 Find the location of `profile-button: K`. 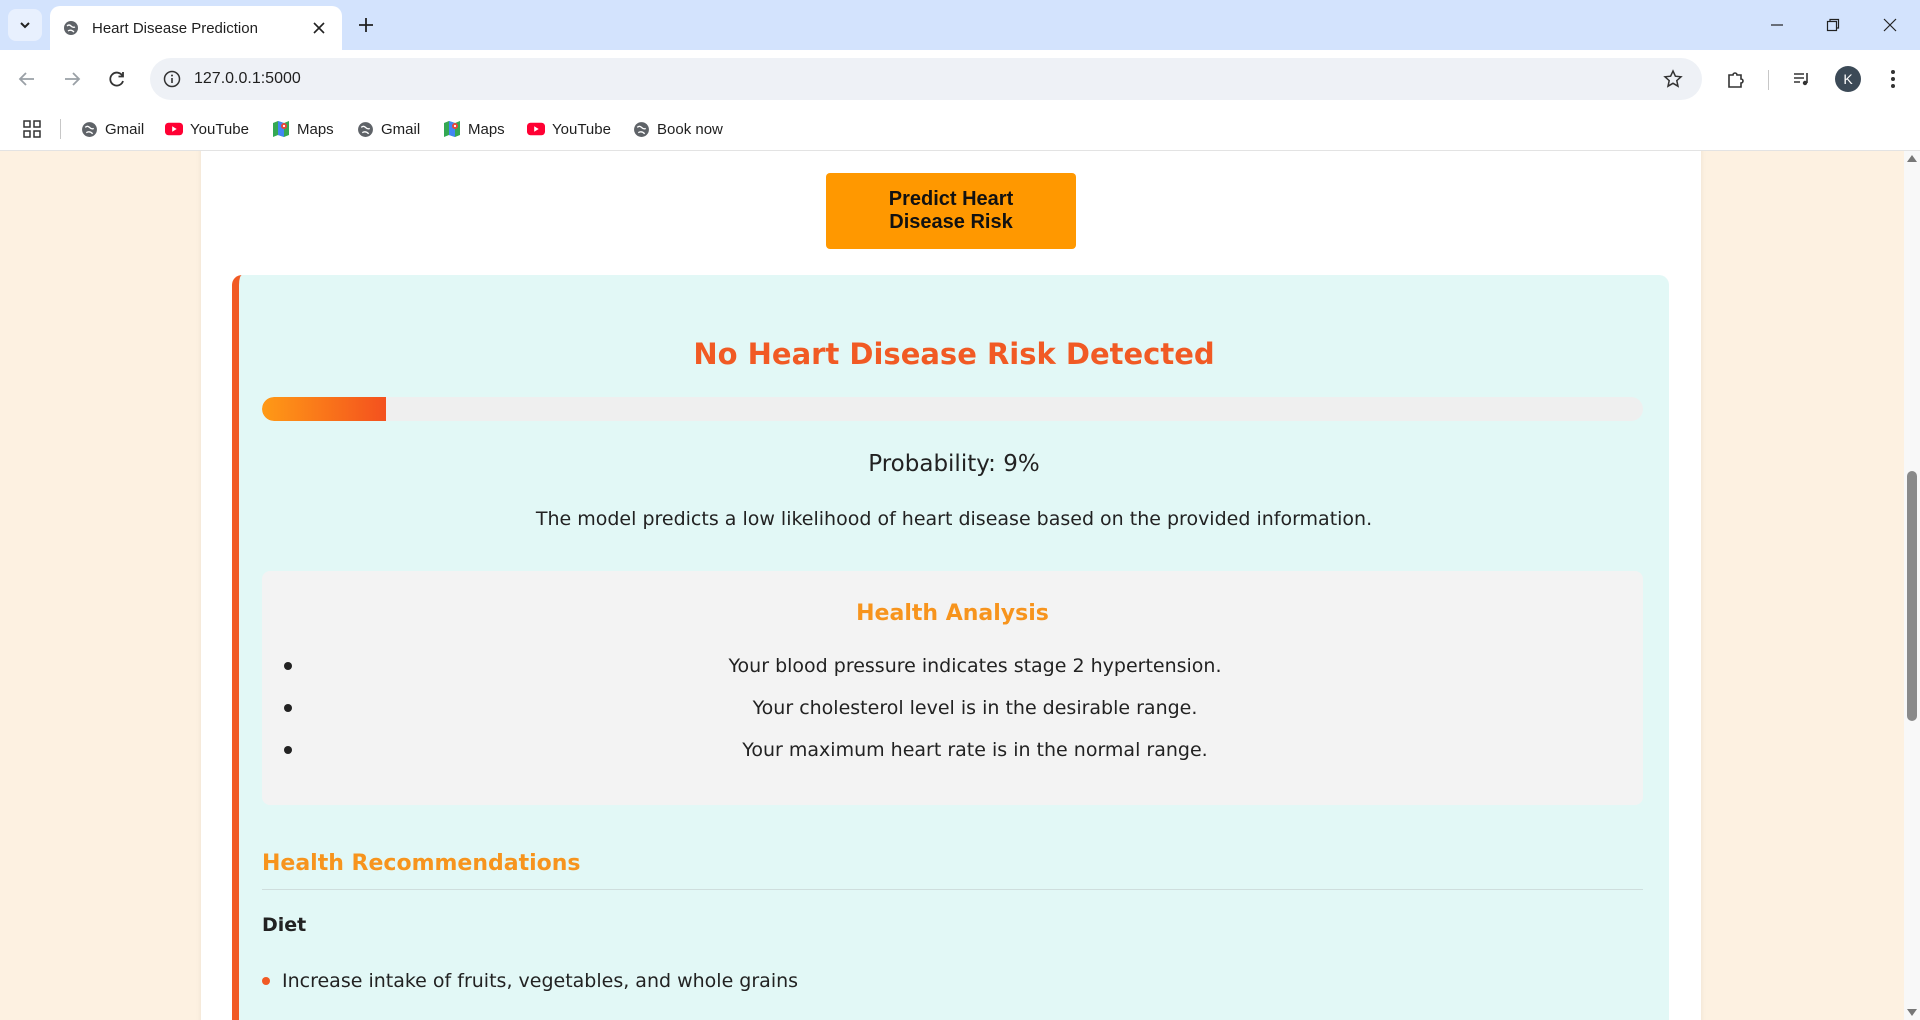

profile-button: K is located at coordinates (1848, 79).